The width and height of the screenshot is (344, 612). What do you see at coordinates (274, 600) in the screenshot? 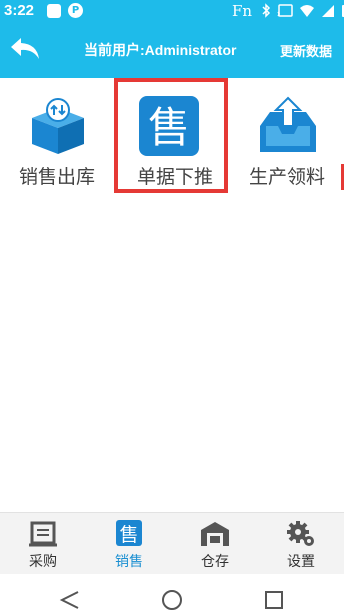
I see `nav-recents-icon` at bounding box center [274, 600].